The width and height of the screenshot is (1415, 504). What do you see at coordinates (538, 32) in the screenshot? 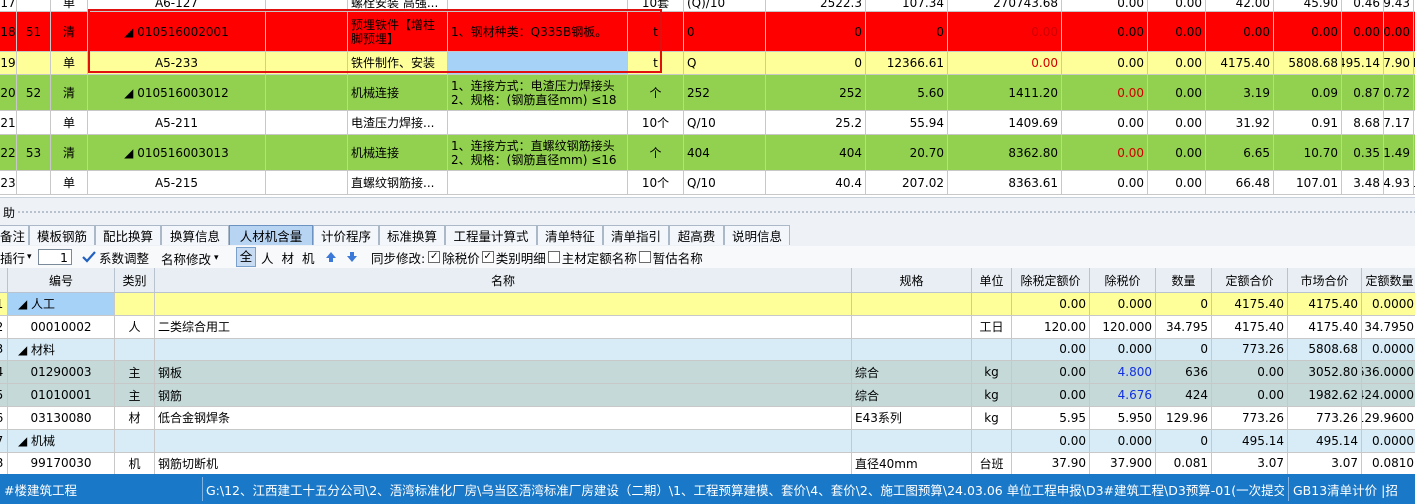
I see `table-cell: 1、钢材种类：Q335B钢板。` at bounding box center [538, 32].